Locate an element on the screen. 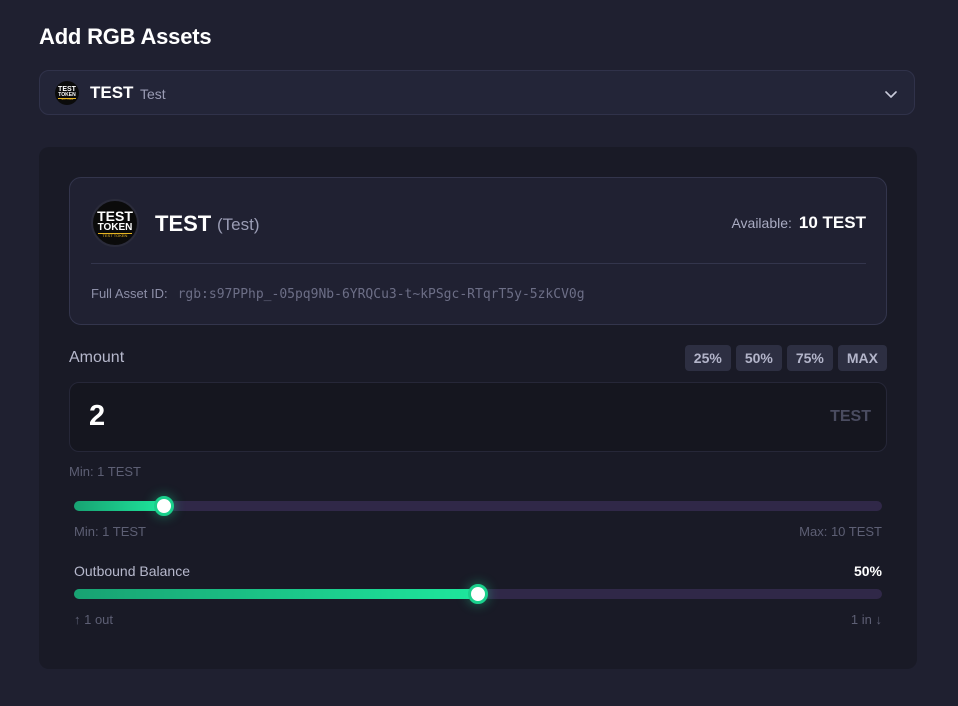 This screenshot has width=958, height=706. outbound-balance-slider is located at coordinates (478, 594).